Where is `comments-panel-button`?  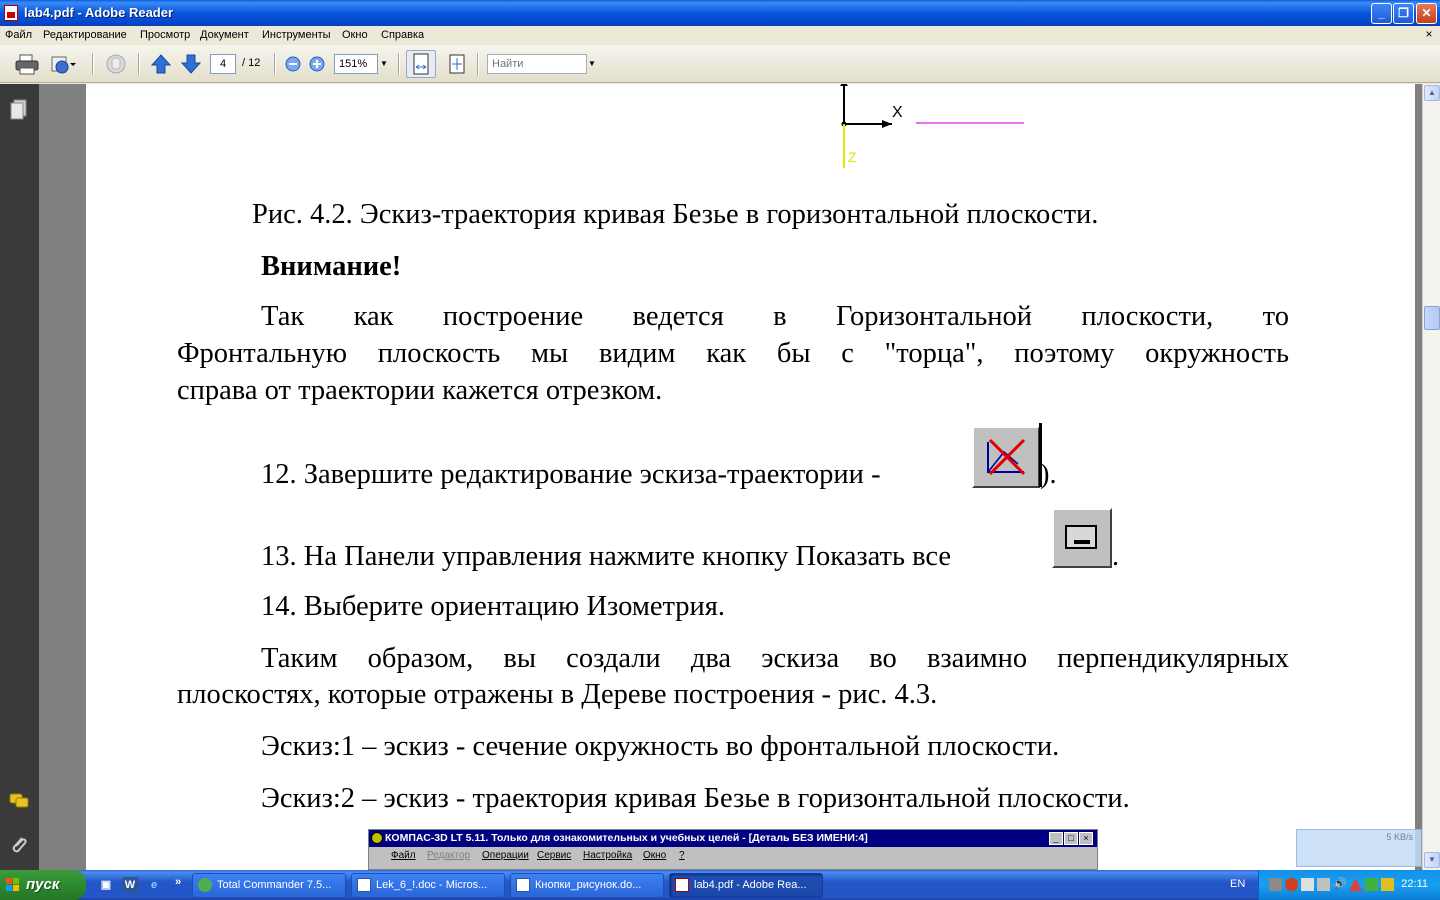
comments-panel-button is located at coordinates (19, 801).